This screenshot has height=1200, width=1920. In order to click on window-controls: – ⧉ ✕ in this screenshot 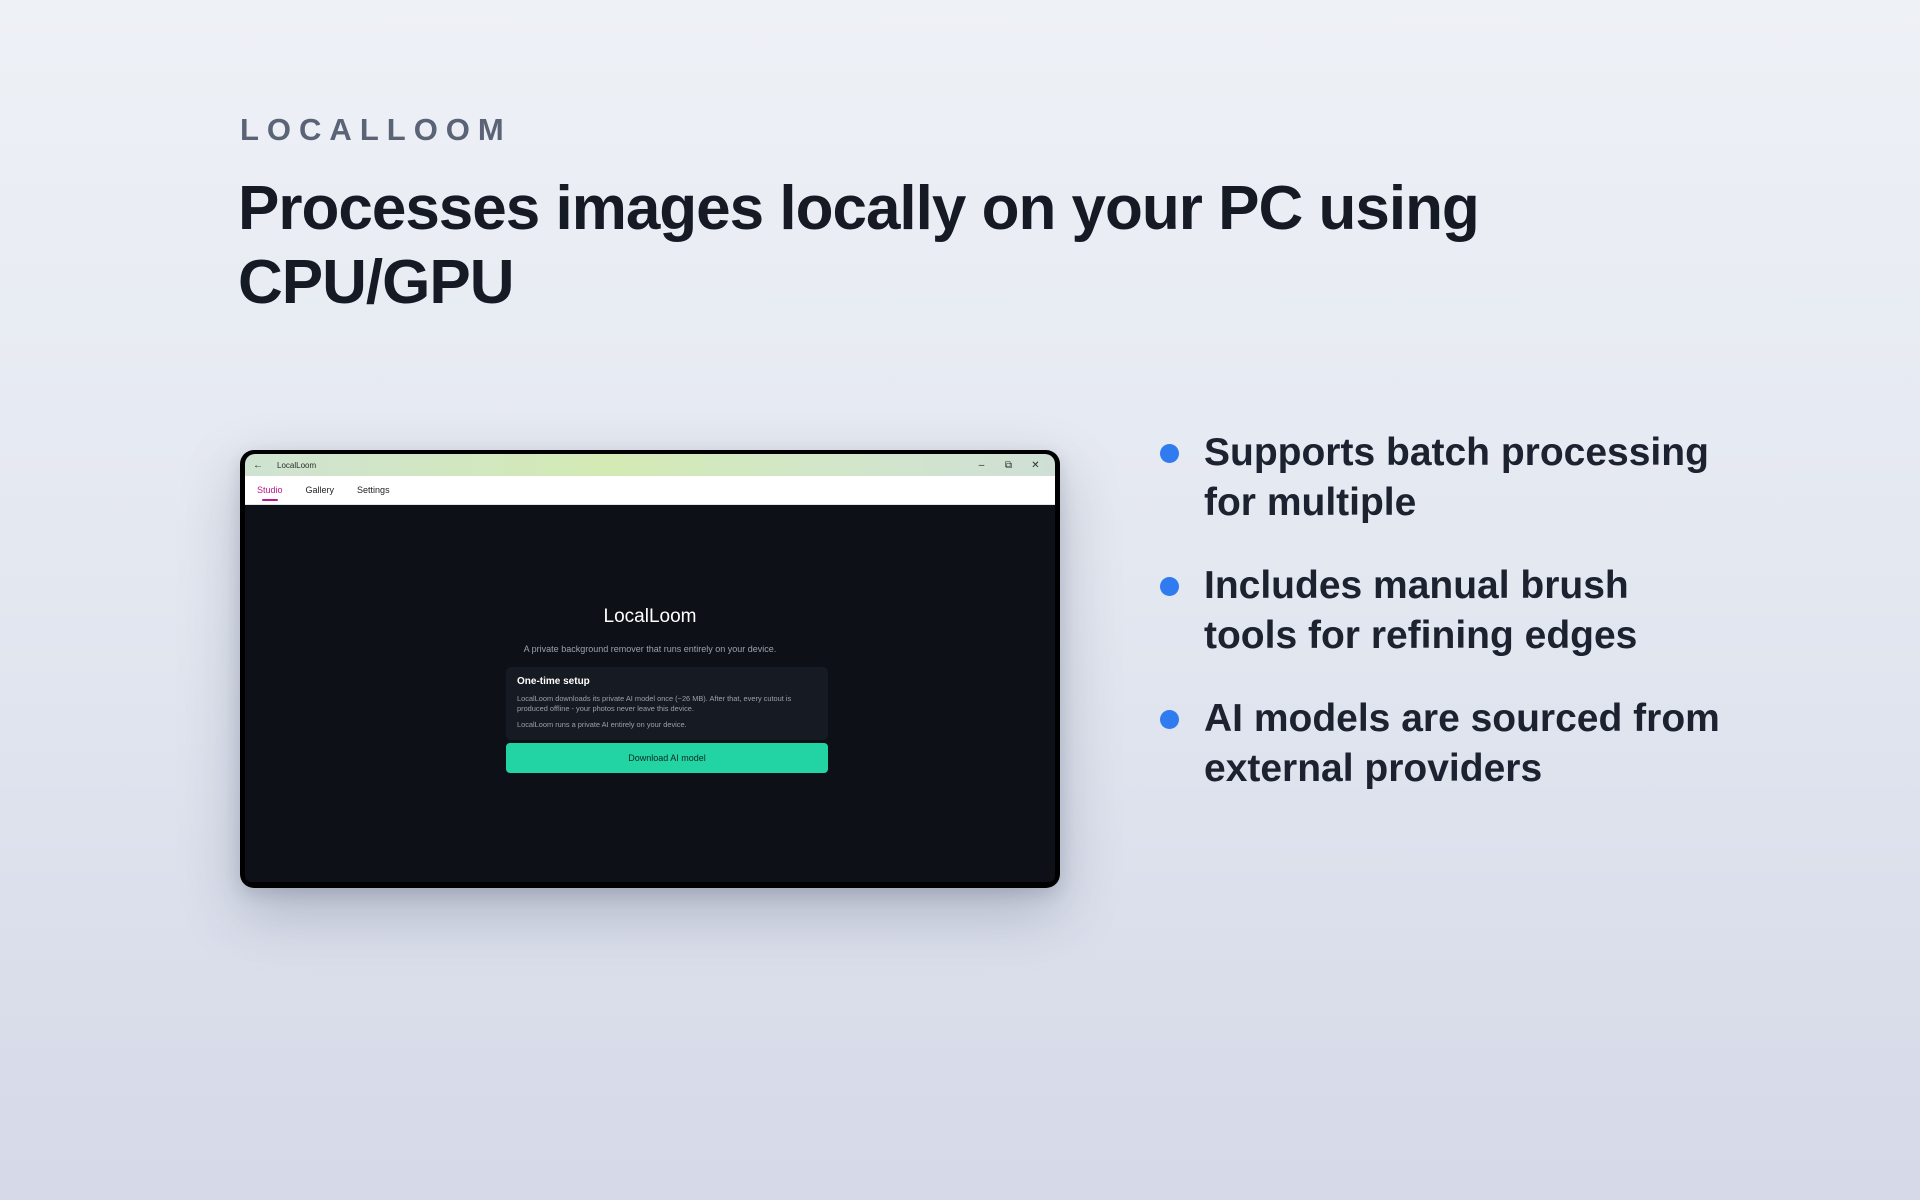, I will do `click(1008, 465)`.